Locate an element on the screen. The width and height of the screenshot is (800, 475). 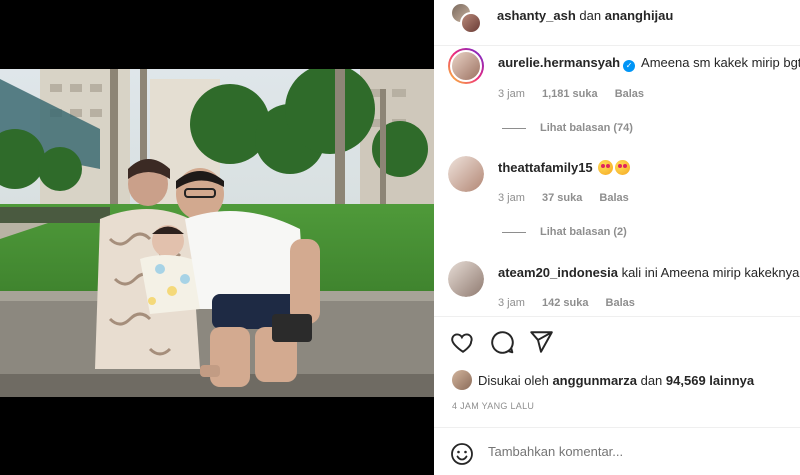
comment-body: Ameena sm kakek mirip bgt is located at coordinates (720, 62).